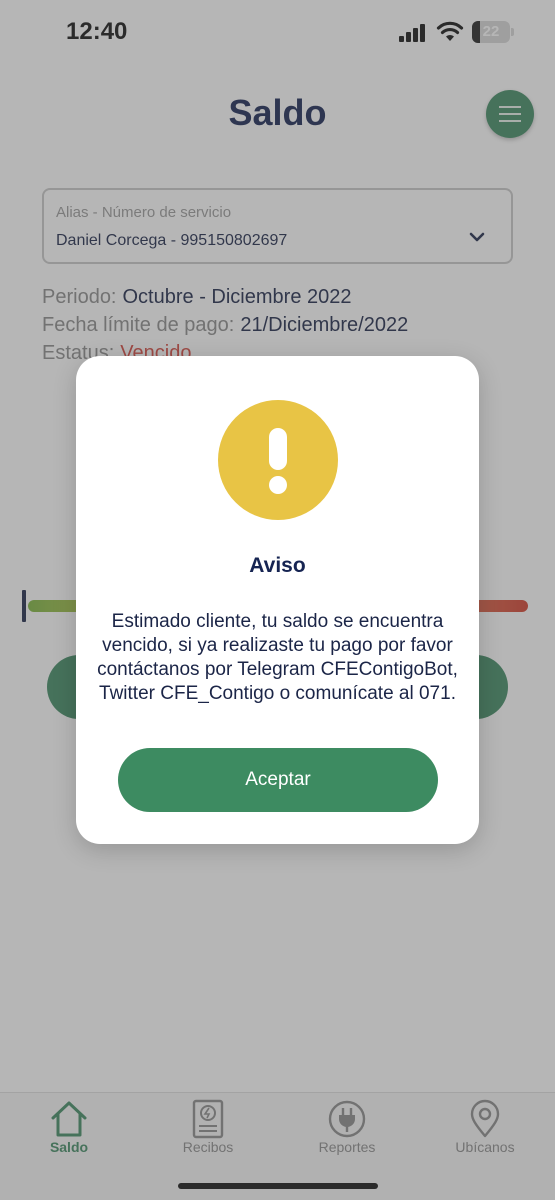 The height and width of the screenshot is (1200, 555). I want to click on dialog-title: Aviso, so click(277, 565).